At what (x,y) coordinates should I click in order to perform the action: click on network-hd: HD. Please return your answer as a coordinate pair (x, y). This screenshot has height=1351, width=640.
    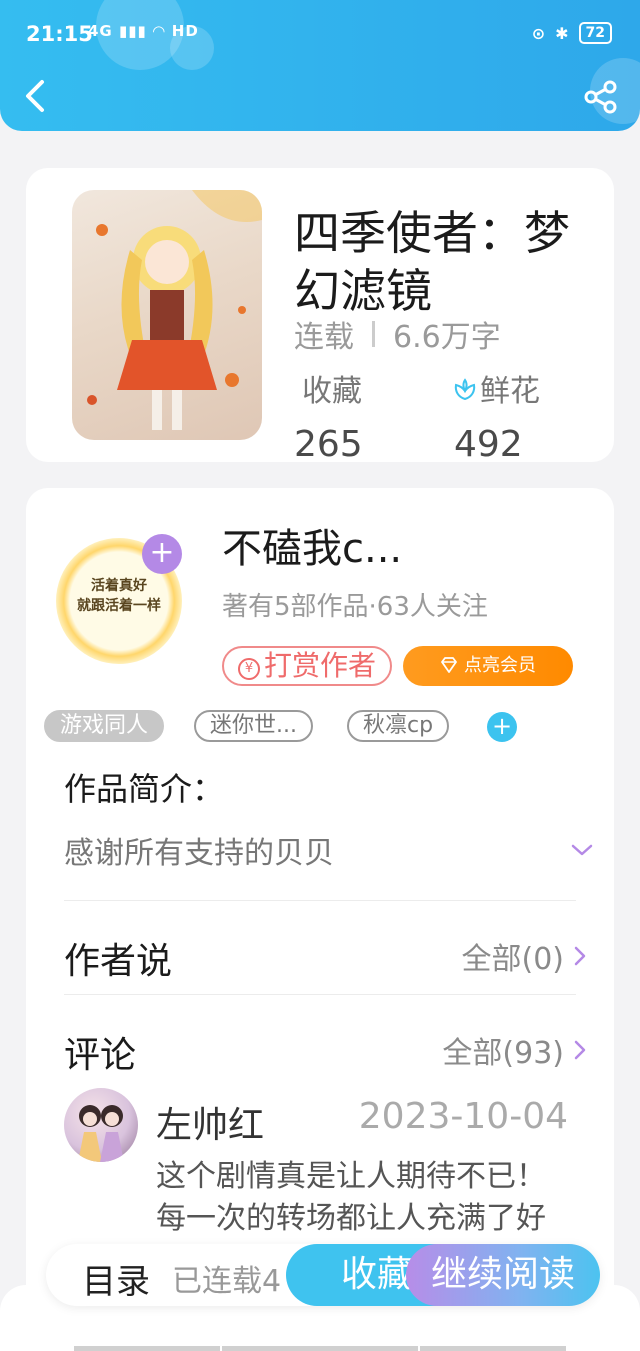
    Looking at the image, I should click on (185, 31).